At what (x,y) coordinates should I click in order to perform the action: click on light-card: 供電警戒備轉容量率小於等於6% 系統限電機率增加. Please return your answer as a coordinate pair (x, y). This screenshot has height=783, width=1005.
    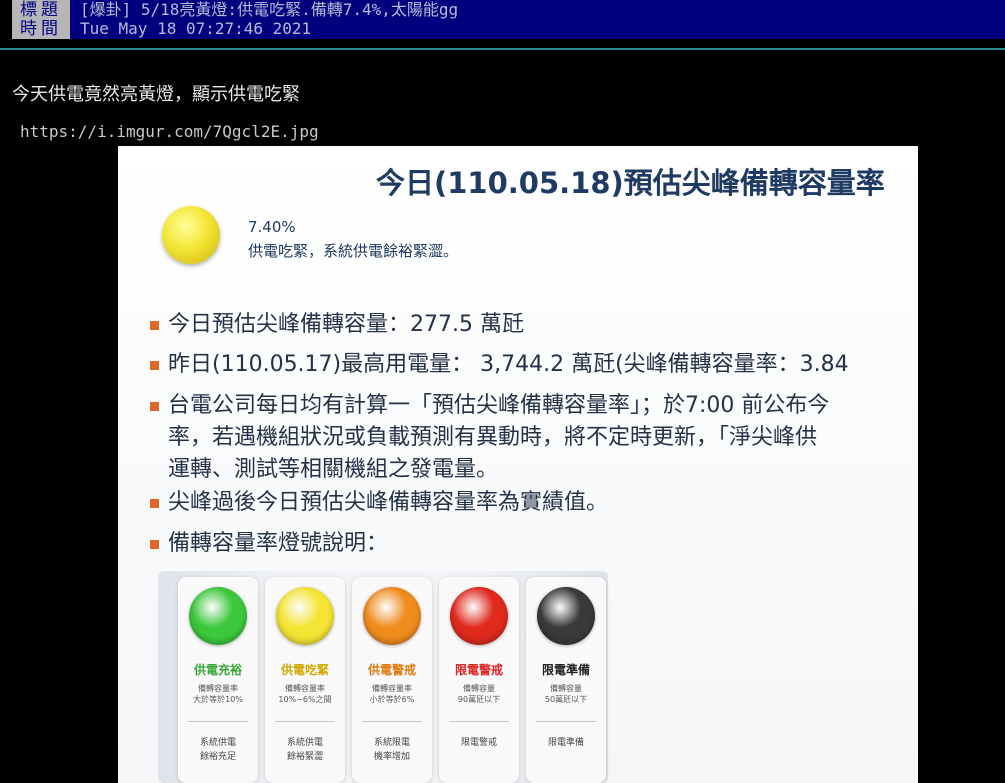
    Looking at the image, I should click on (392, 680).